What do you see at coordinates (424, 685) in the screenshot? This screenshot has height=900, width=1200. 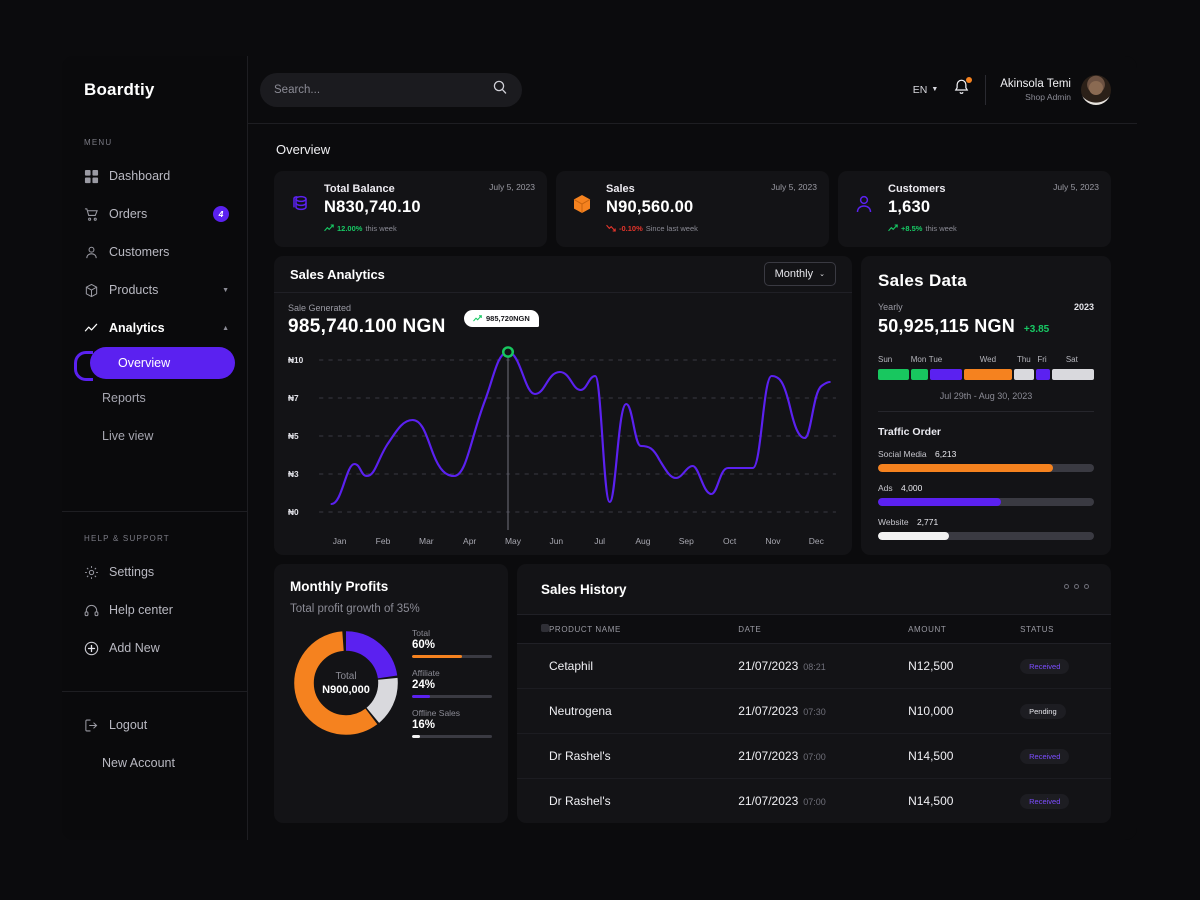 I see `legend-pct: 24%` at bounding box center [424, 685].